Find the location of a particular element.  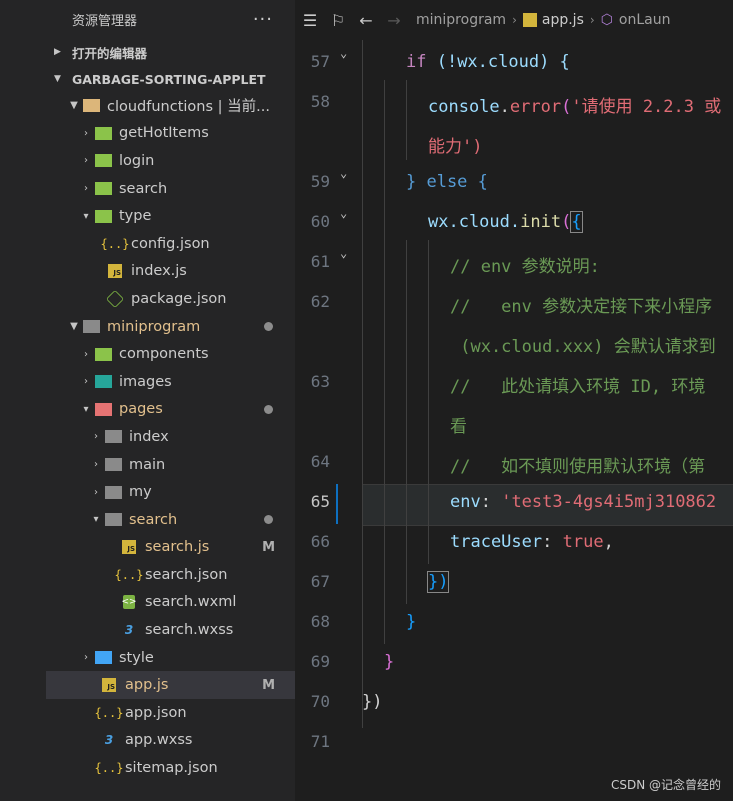

line-number: 59 is located at coordinates (320, 181).